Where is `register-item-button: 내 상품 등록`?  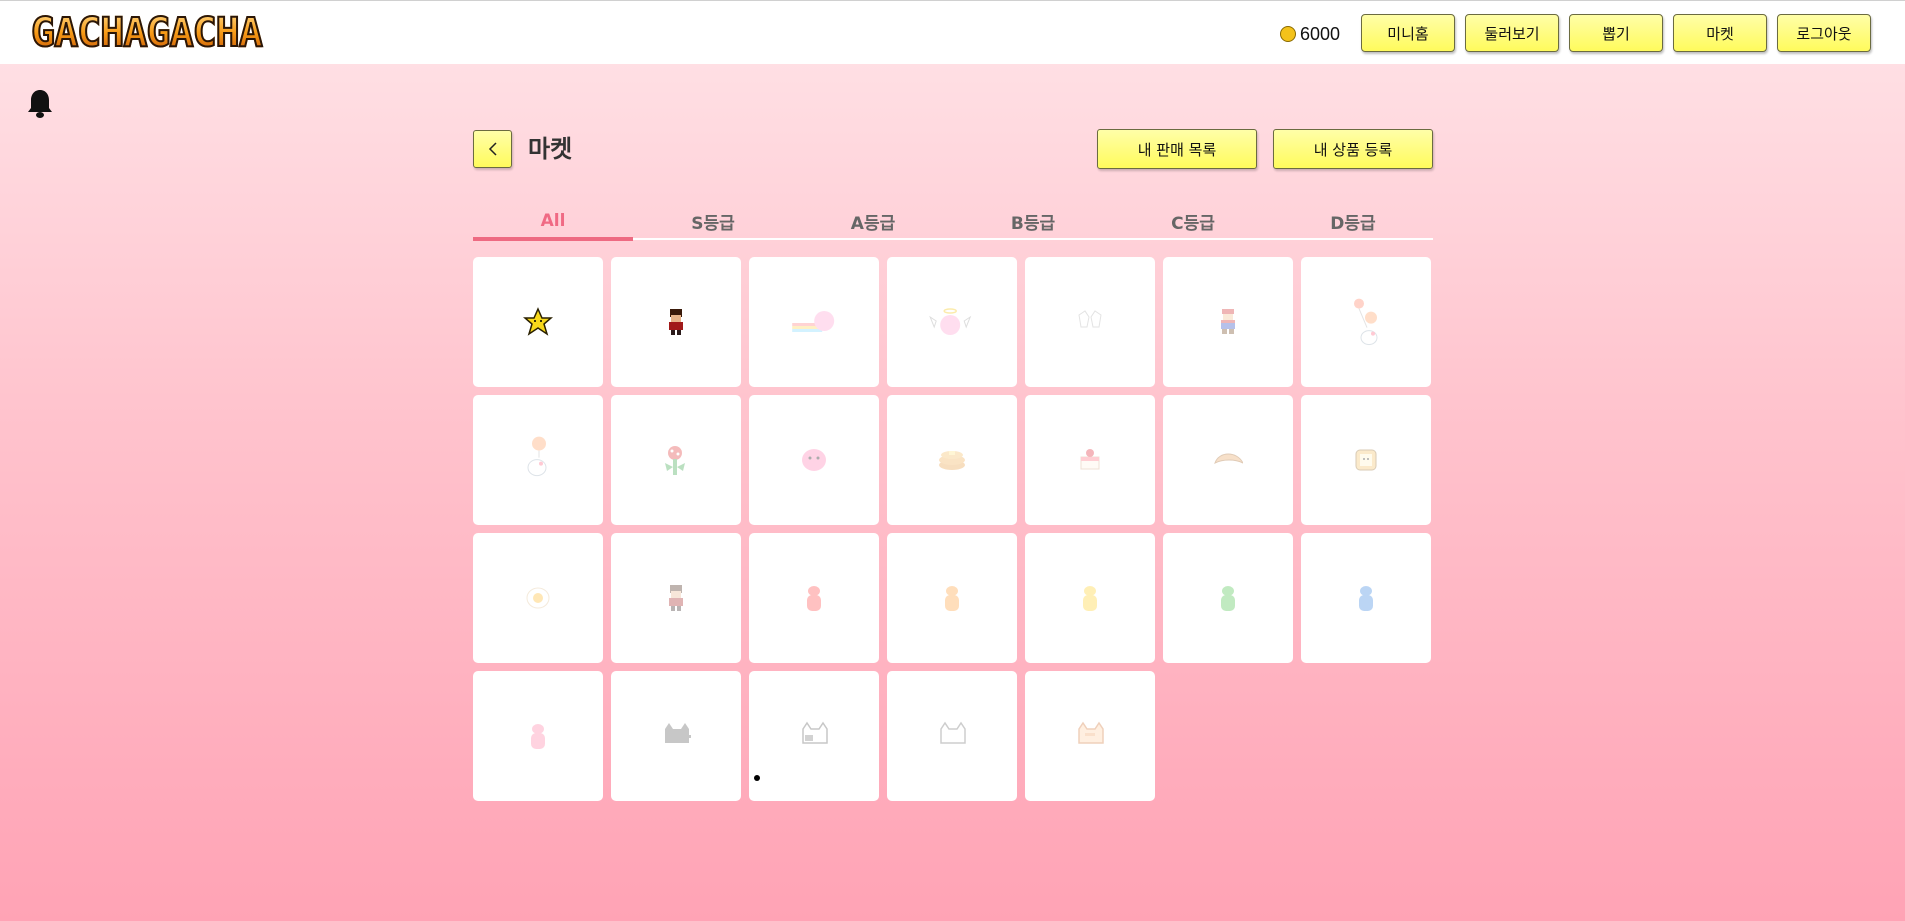
register-item-button: 내 상품 등록 is located at coordinates (1353, 149).